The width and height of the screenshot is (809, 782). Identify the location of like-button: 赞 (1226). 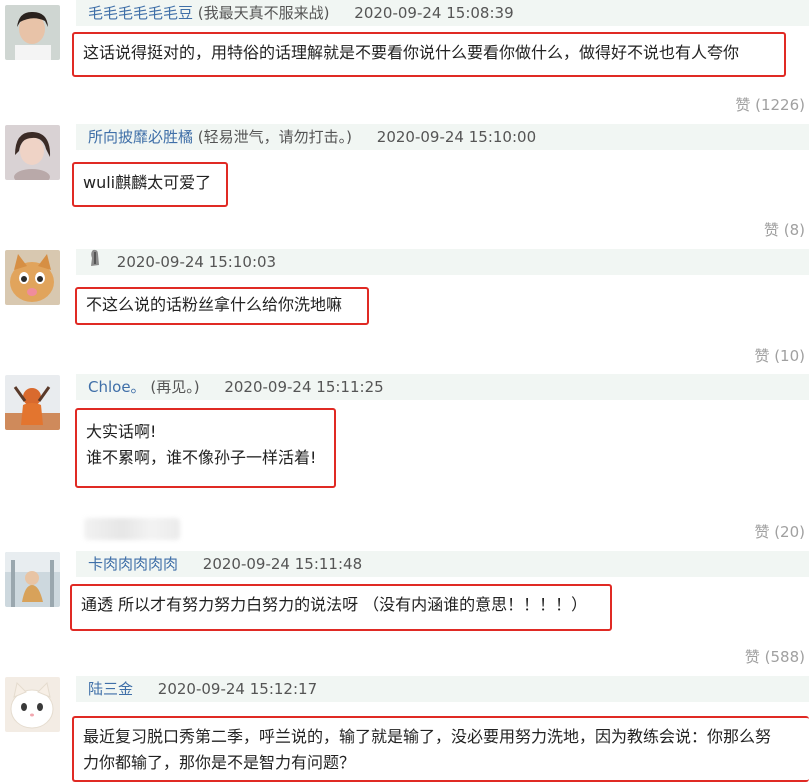
(770, 104).